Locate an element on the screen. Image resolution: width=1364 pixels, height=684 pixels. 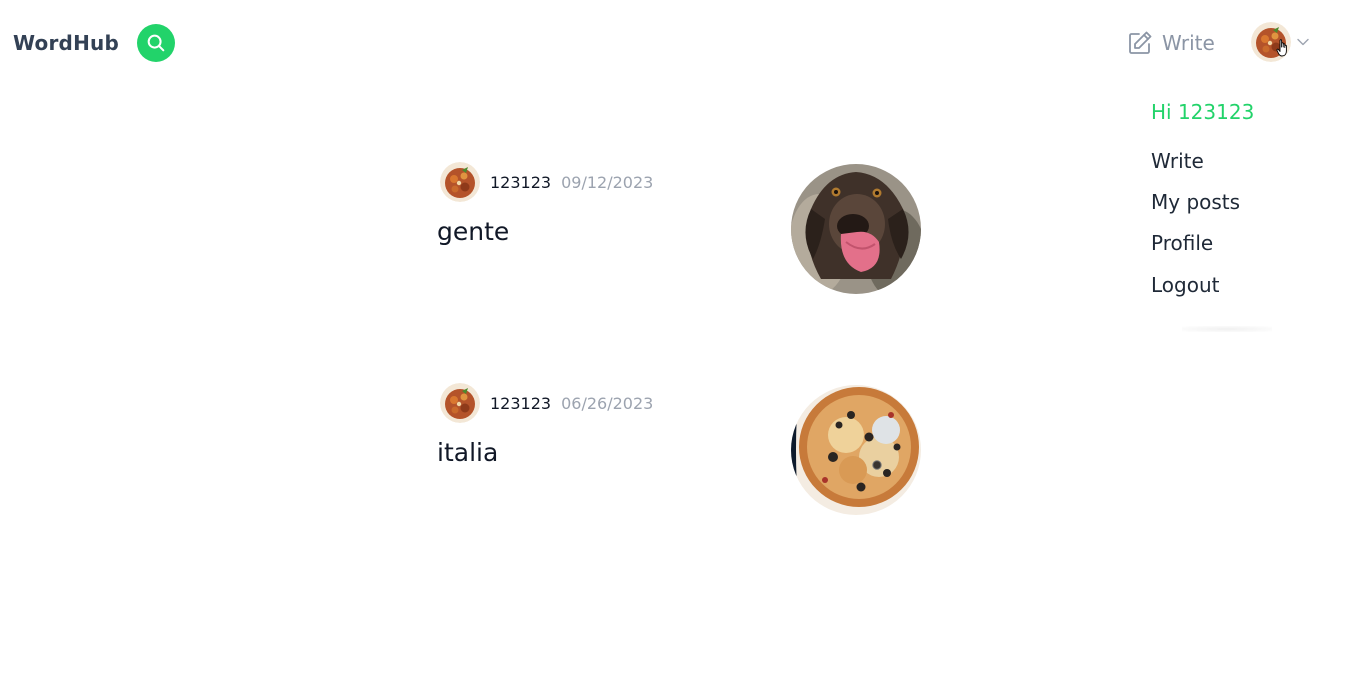
post-title: gente is located at coordinates (473, 231).